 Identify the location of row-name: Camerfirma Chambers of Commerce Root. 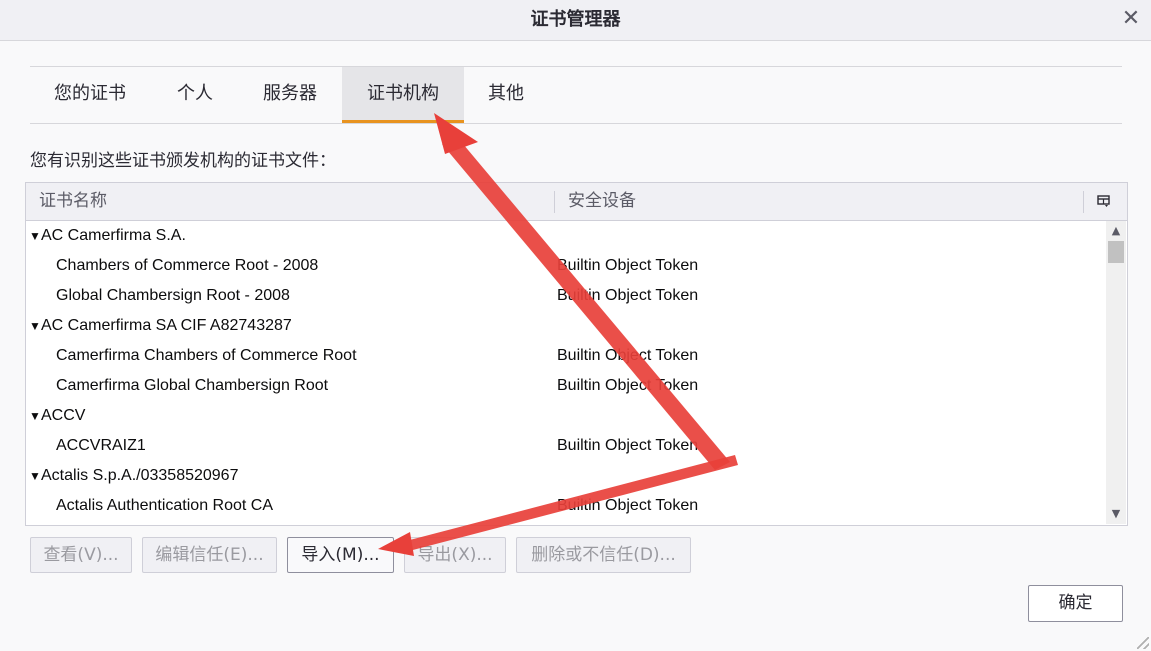
(206, 355).